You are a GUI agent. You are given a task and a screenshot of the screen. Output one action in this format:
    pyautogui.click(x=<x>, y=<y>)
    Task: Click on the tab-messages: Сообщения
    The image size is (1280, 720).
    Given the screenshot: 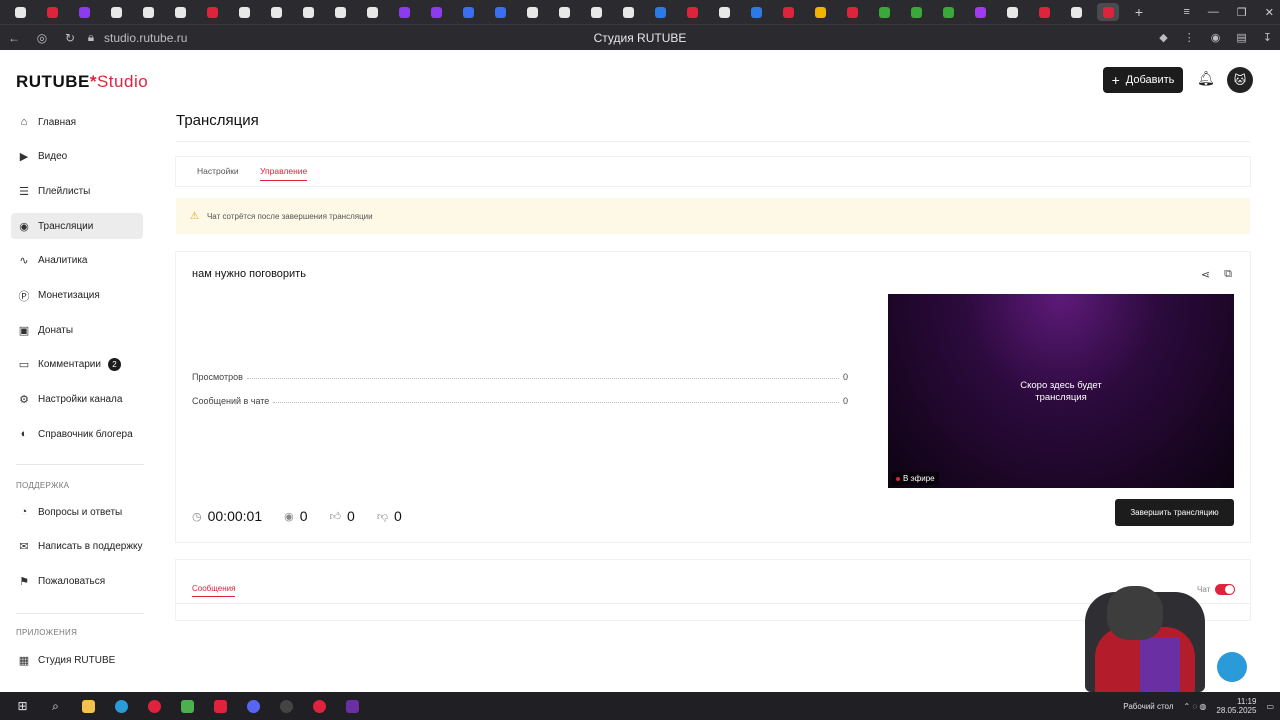 What is the action you would take?
    pyautogui.click(x=214, y=590)
    